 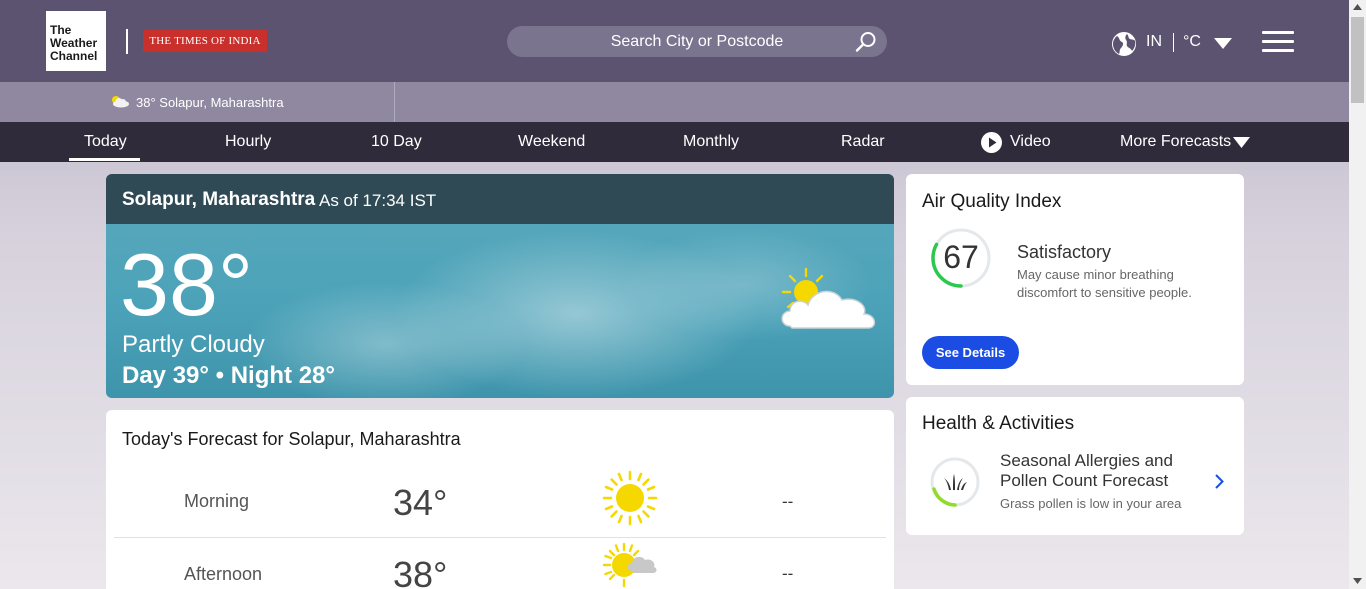 What do you see at coordinates (863, 142) in the screenshot?
I see `tab-radar: Radar` at bounding box center [863, 142].